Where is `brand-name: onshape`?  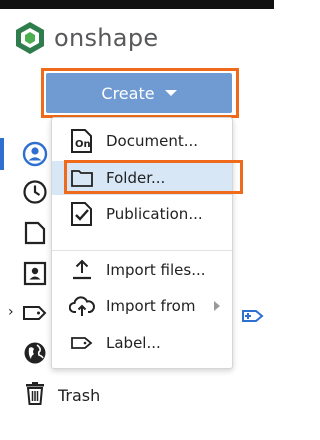 brand-name: onshape is located at coordinates (106, 38).